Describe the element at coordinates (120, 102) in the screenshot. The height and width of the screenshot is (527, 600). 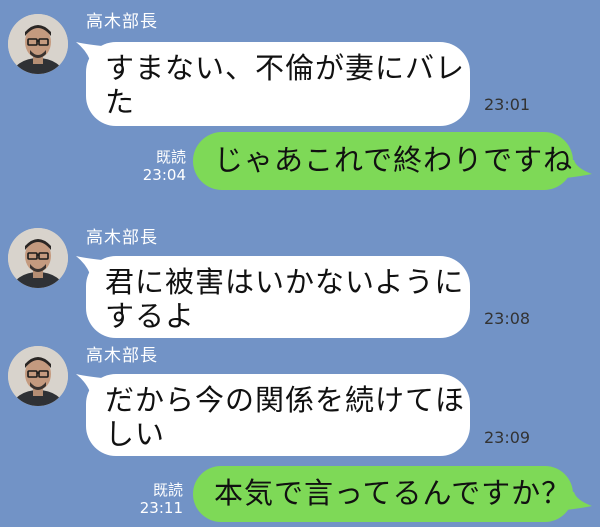
I see `message-text: た` at that location.